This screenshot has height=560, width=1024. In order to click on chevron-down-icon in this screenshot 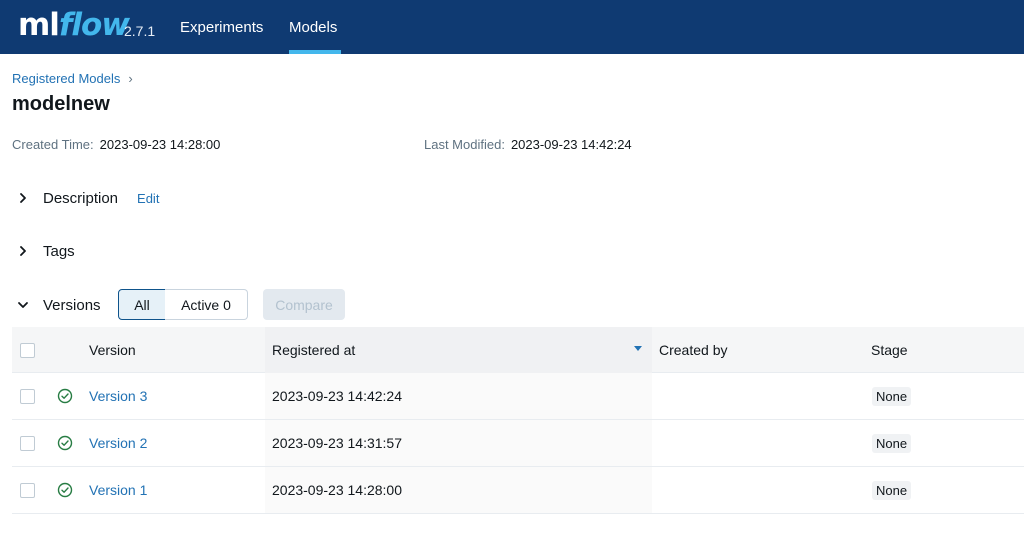, I will do `click(23, 305)`.